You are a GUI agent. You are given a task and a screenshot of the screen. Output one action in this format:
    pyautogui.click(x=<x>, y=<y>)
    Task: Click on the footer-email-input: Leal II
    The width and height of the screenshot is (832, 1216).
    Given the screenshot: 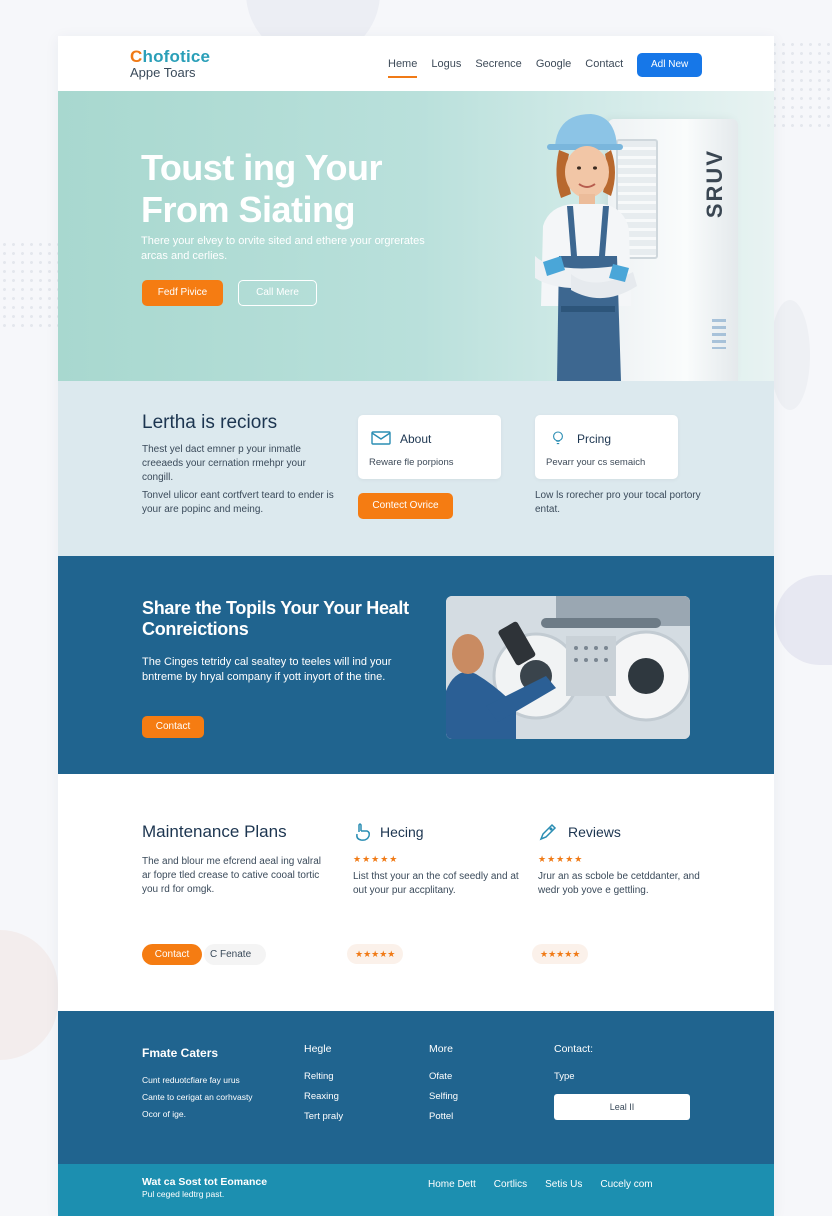 What is the action you would take?
    pyautogui.click(x=622, y=1107)
    